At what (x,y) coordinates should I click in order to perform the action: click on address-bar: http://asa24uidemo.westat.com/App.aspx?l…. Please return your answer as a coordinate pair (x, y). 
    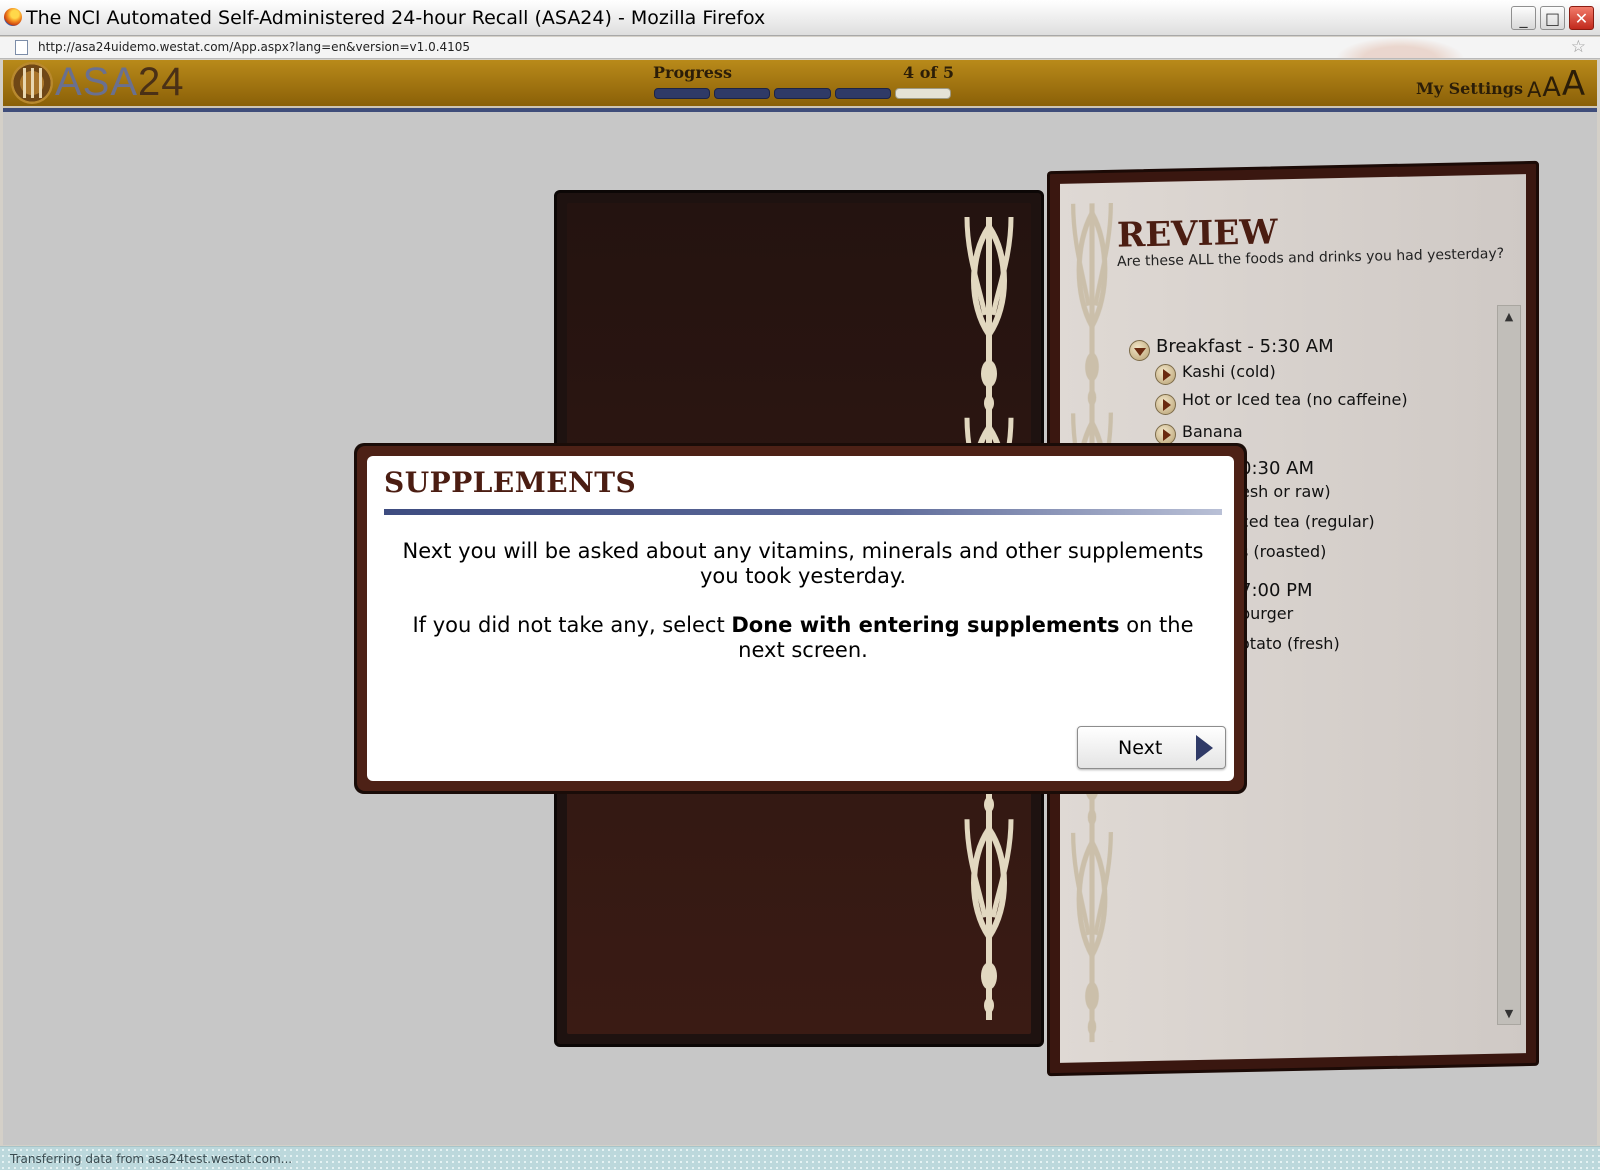
    Looking at the image, I should click on (800, 48).